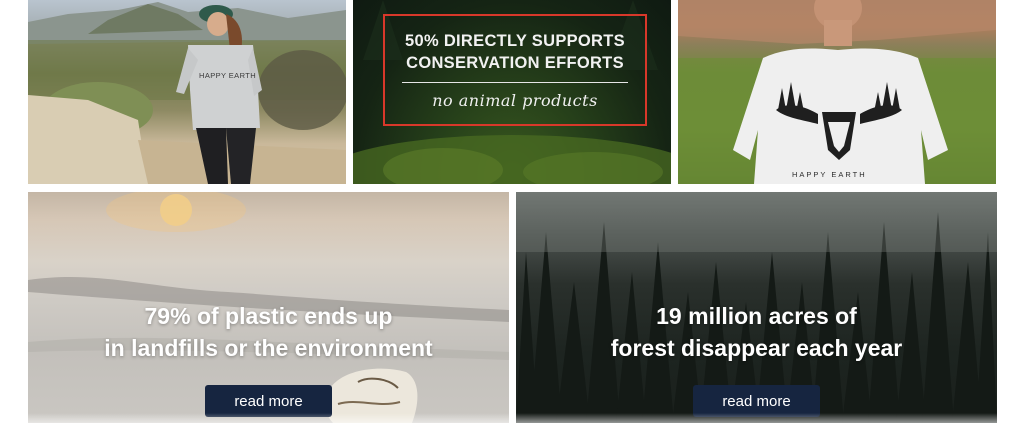 The height and width of the screenshot is (423, 1024). I want to click on forest-read-more-button: read more, so click(756, 401).